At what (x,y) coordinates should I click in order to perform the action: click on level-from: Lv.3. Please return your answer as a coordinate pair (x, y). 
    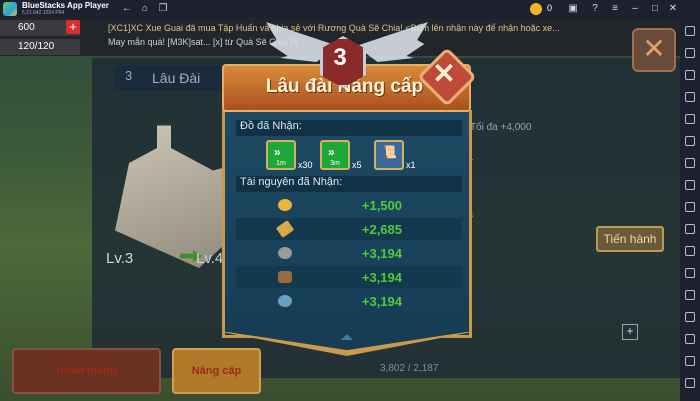
    Looking at the image, I should click on (120, 258).